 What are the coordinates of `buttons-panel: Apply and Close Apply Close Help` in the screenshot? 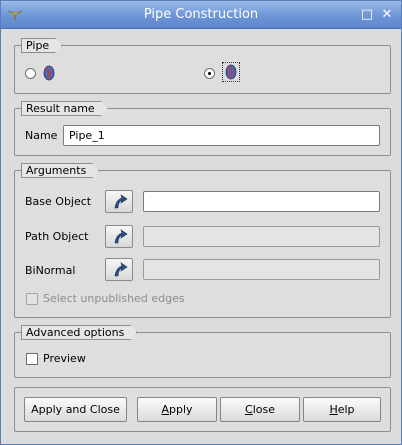 It's located at (202, 409).